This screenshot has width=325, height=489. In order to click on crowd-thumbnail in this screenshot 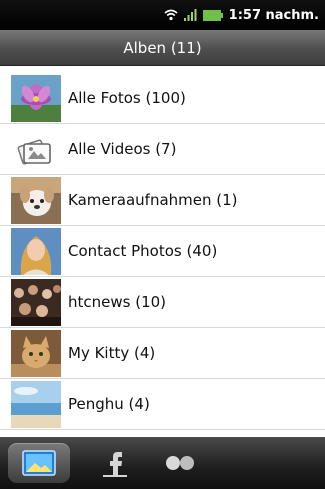, I will do `click(36, 302)`.